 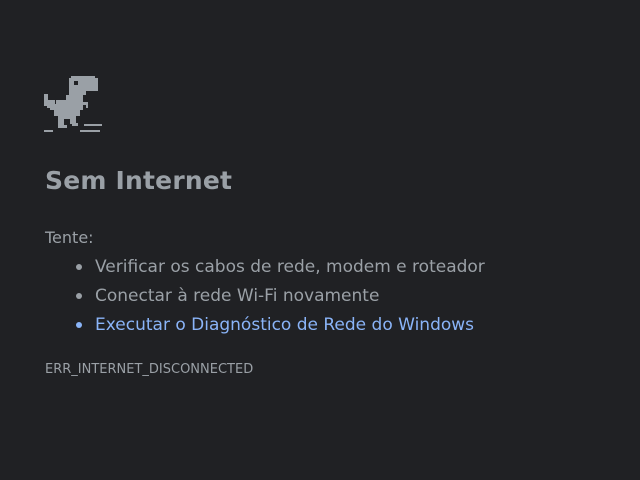 What do you see at coordinates (139, 180) in the screenshot?
I see `page-title: Sem Internet` at bounding box center [139, 180].